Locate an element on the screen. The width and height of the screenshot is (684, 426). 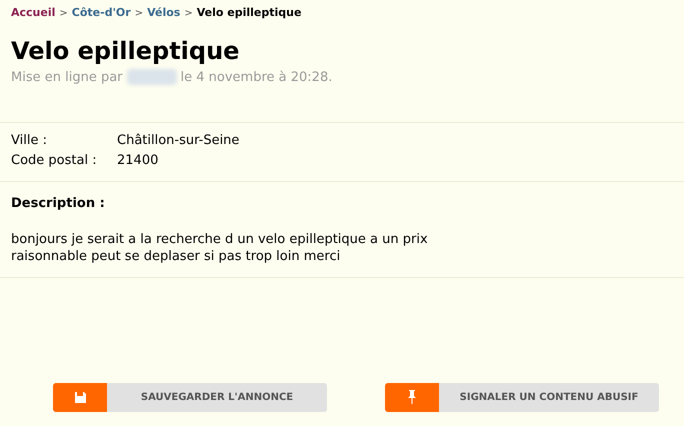
detail-label: Code postal : is located at coordinates (54, 161).